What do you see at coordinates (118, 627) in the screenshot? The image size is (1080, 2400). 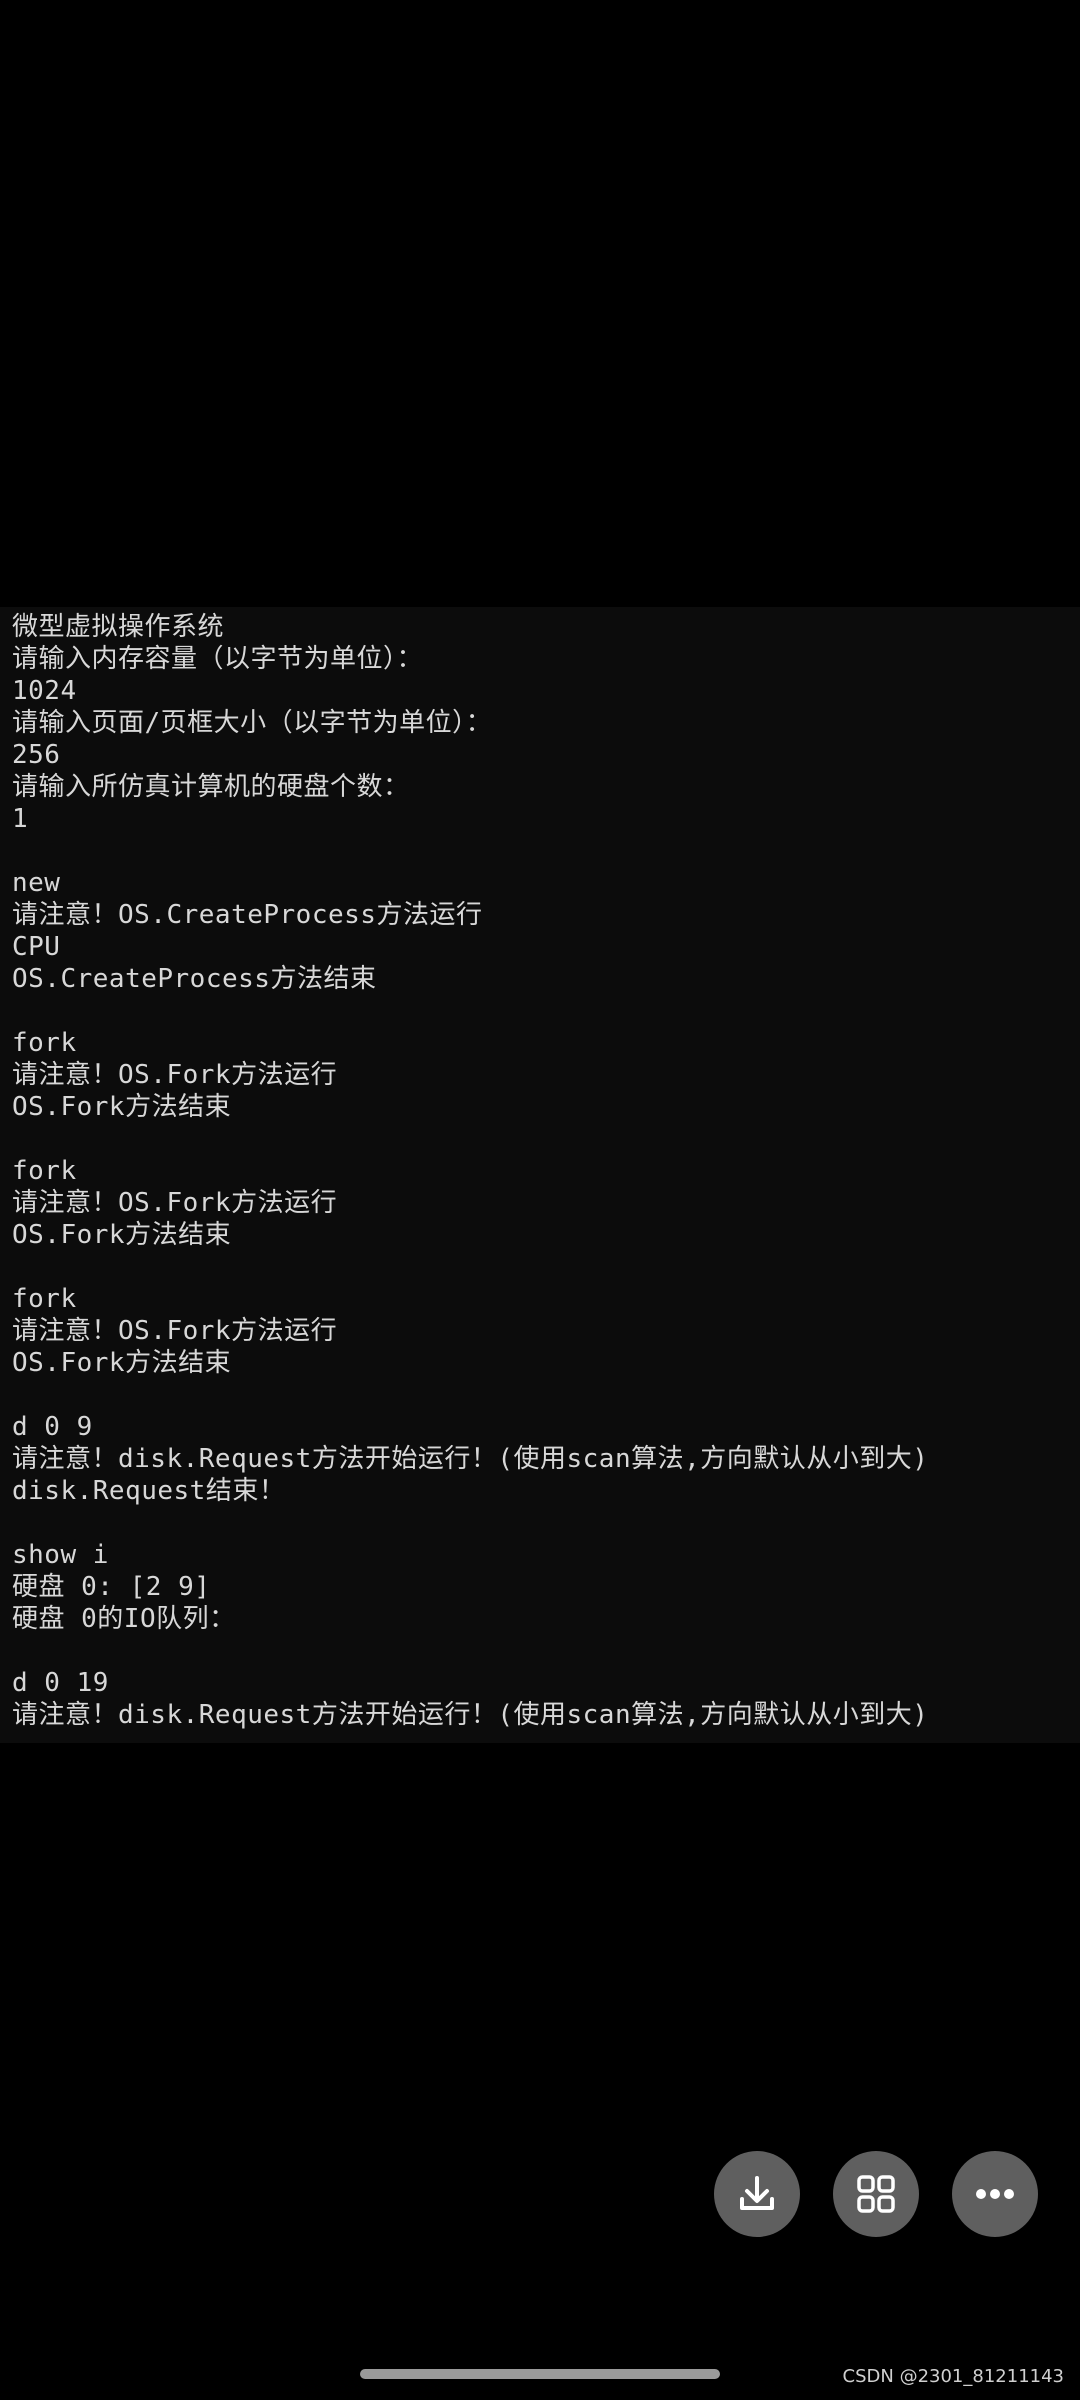 I see `terminal-line: 微型虚拟操作系统` at bounding box center [118, 627].